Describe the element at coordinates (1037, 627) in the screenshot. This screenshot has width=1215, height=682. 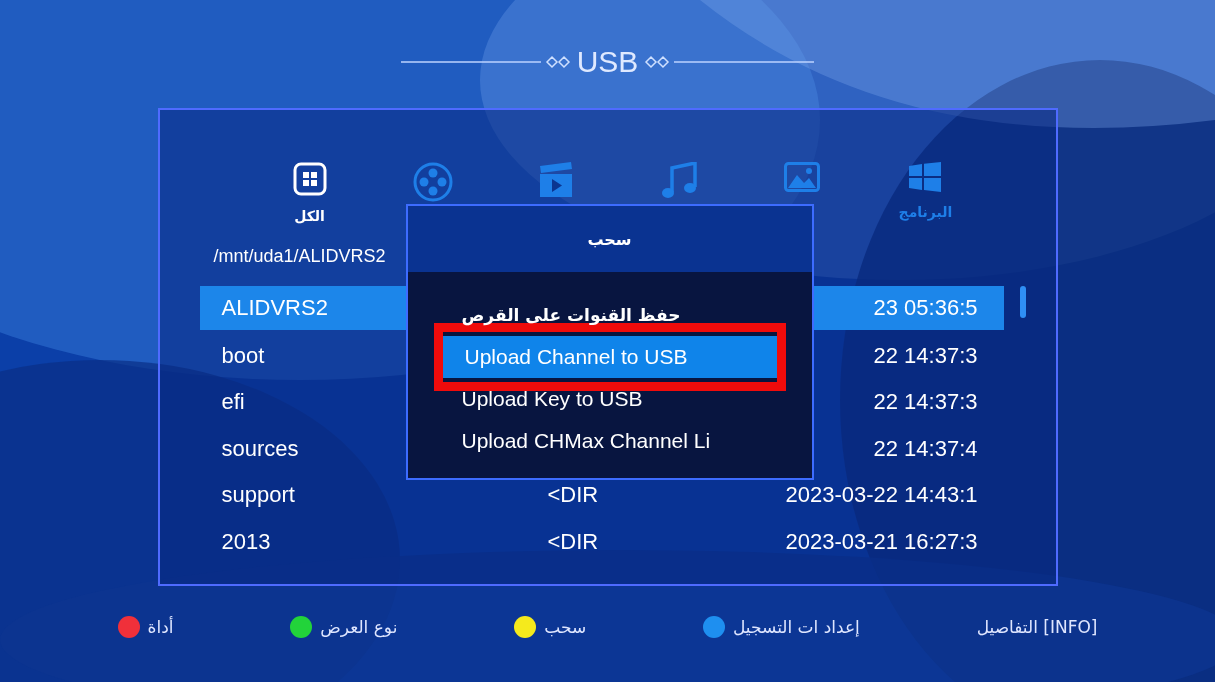
I see `key-hint: التفاصيل [INFO]` at that location.